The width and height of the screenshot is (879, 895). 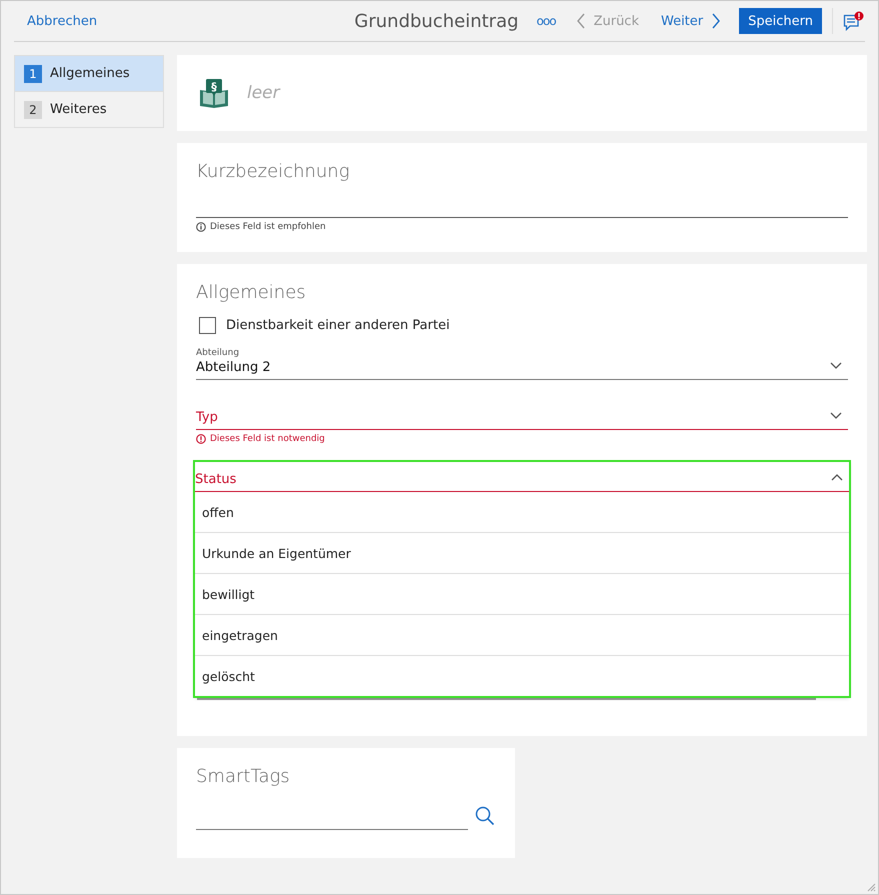 What do you see at coordinates (522, 512) in the screenshot?
I see `dropdown-option: offen` at bounding box center [522, 512].